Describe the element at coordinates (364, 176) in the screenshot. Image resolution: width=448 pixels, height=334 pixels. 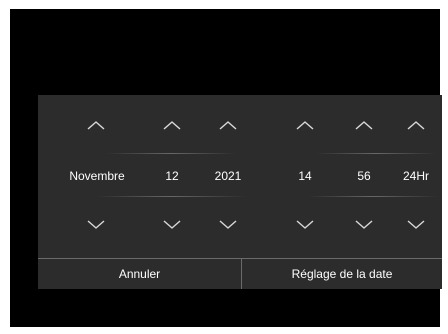
I see `minute-value: 56` at that location.